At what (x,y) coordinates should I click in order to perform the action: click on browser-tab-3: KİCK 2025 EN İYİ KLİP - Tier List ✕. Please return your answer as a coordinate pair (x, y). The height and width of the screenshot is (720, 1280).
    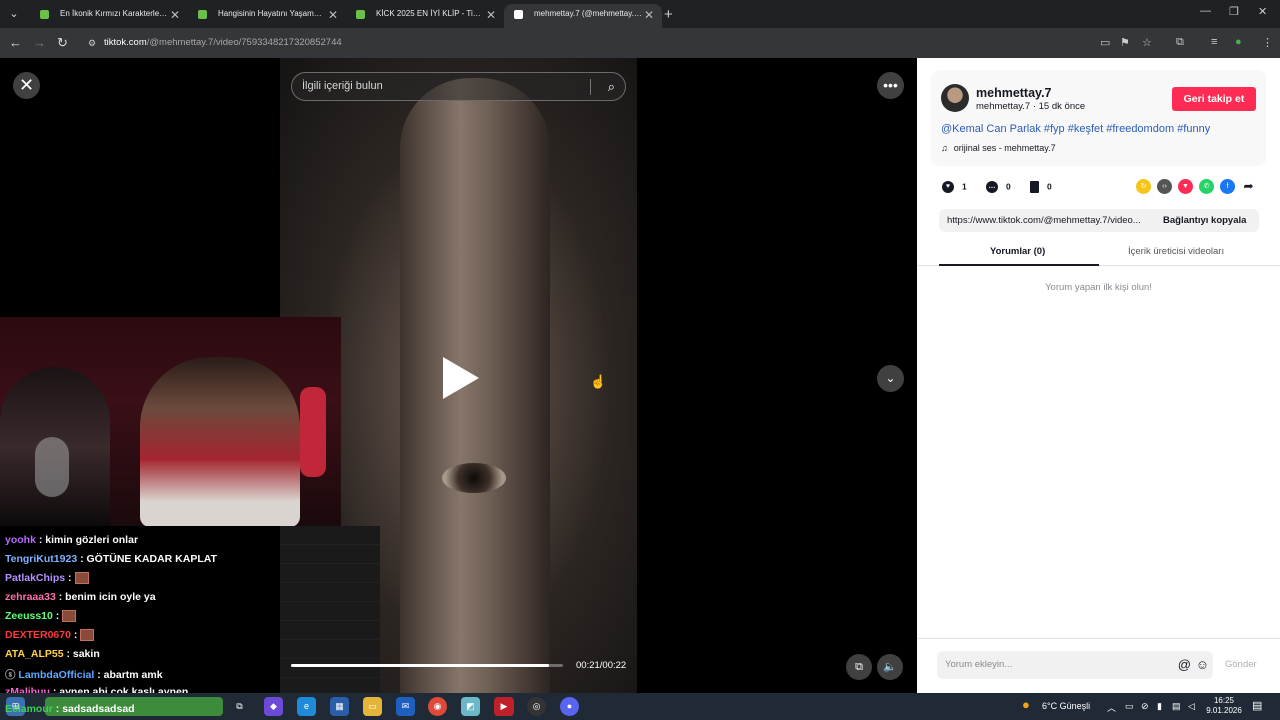
    Looking at the image, I should click on (425, 16).